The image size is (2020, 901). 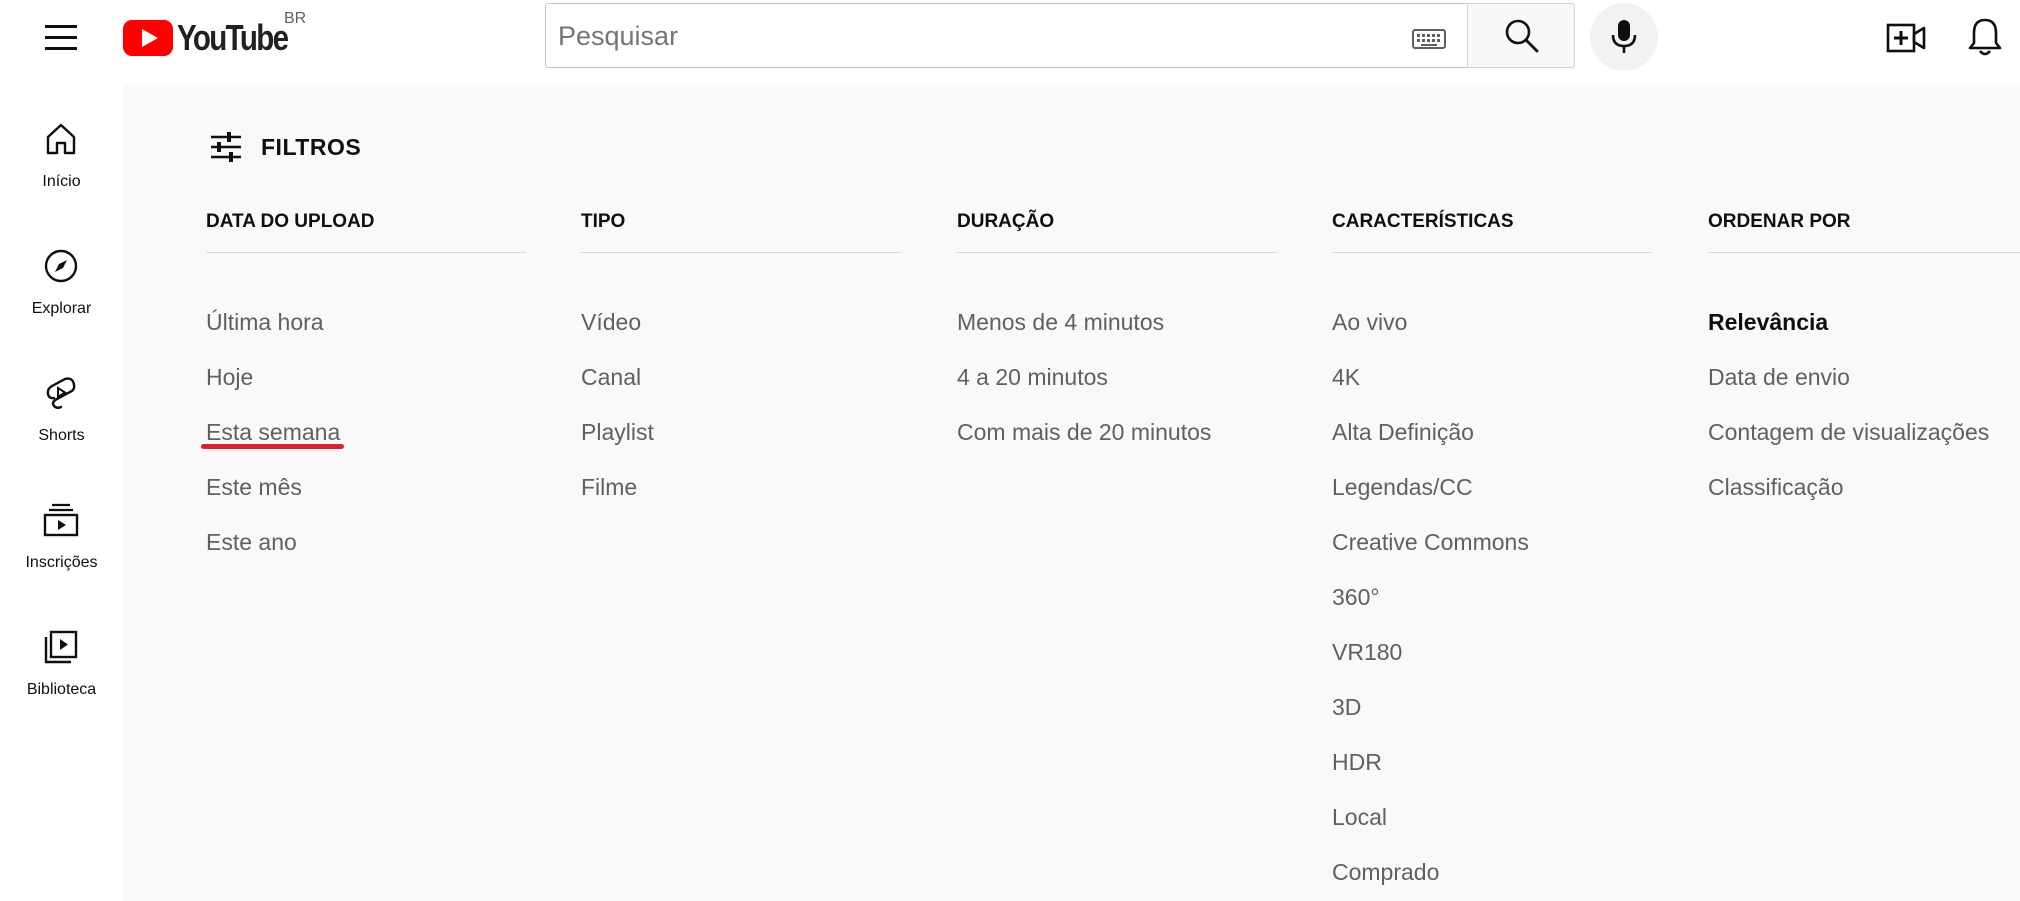 I want to click on sidebar-item-label: Biblioteca, so click(x=61, y=689).